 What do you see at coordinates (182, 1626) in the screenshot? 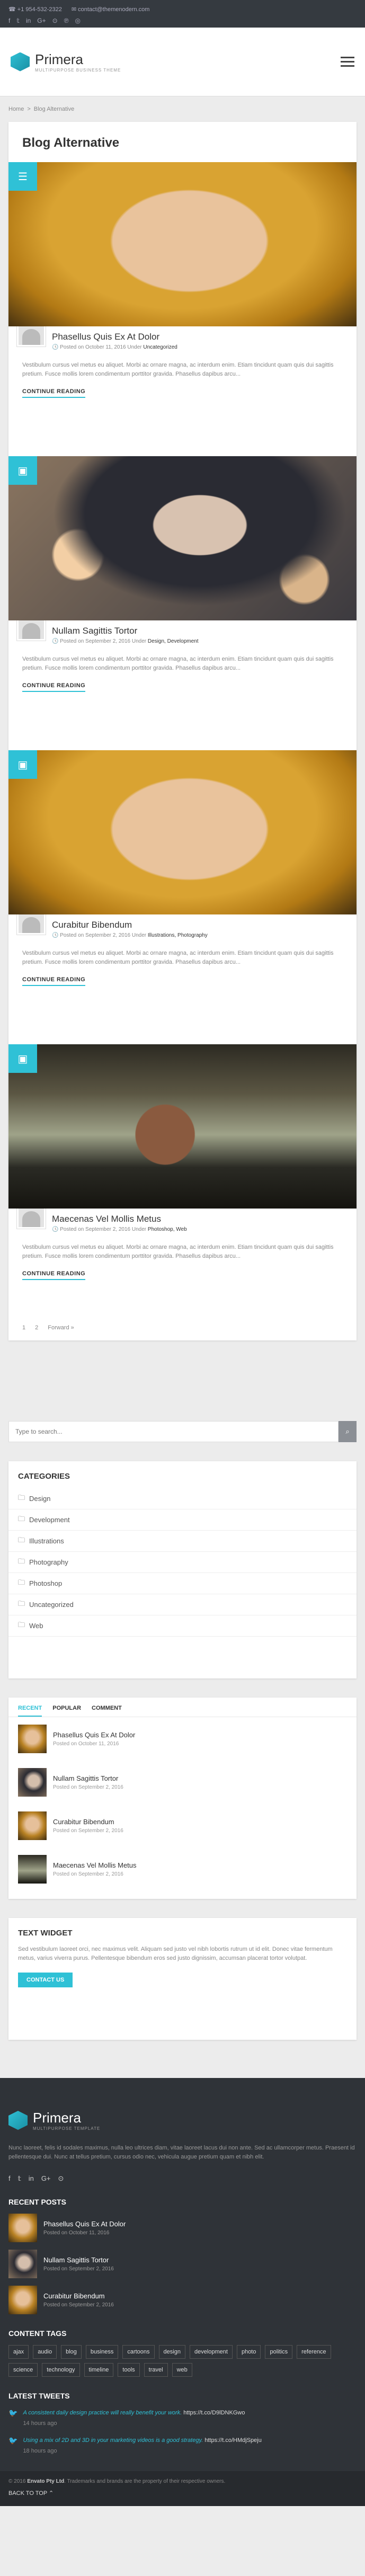
I see `category-item: 🗀 Web` at bounding box center [182, 1626].